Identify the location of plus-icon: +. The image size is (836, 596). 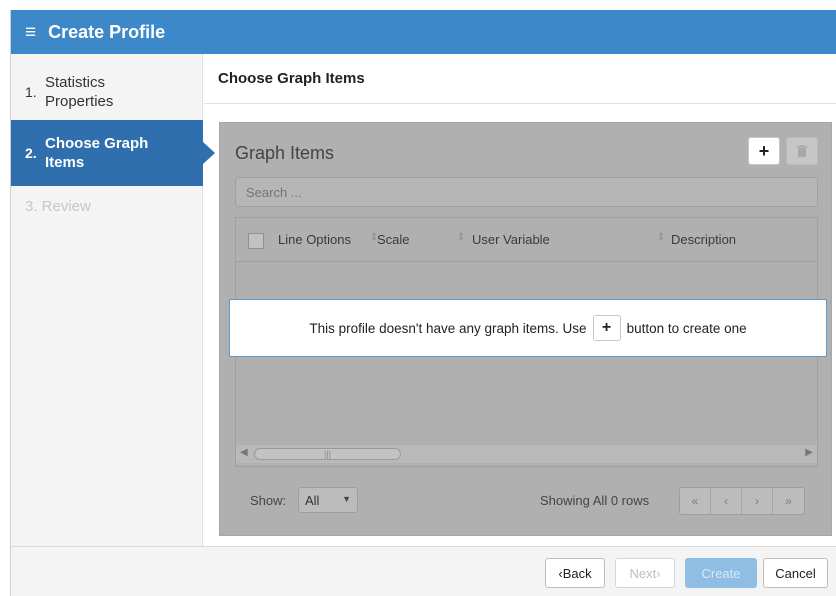
(764, 150).